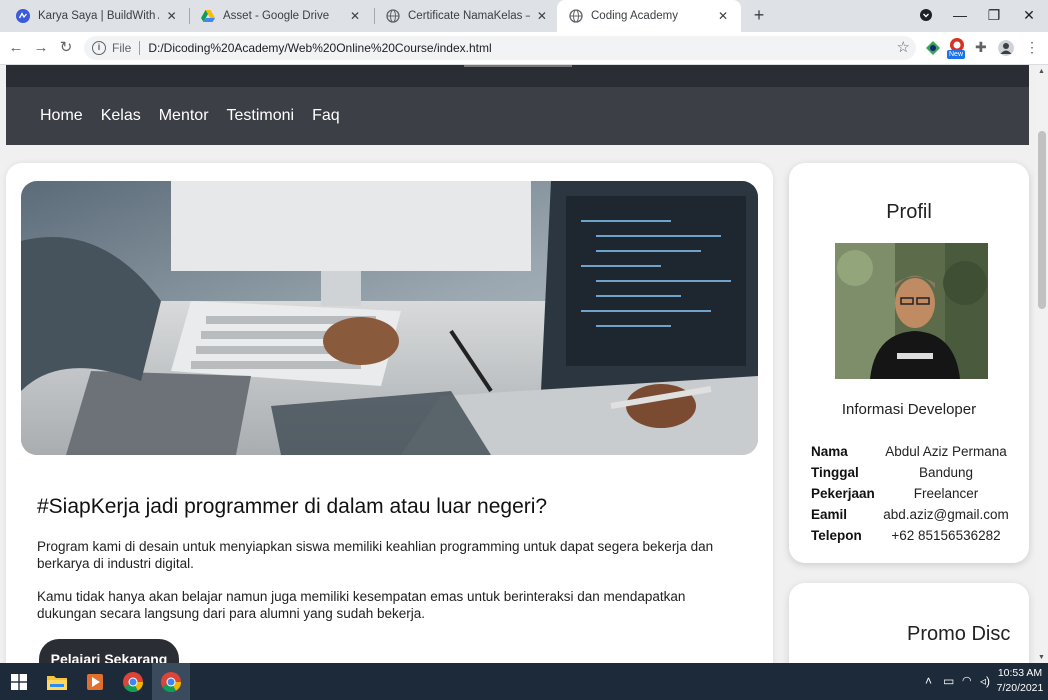  I want to click on learn-now-button: Pelajari Sekarang, so click(109, 651).